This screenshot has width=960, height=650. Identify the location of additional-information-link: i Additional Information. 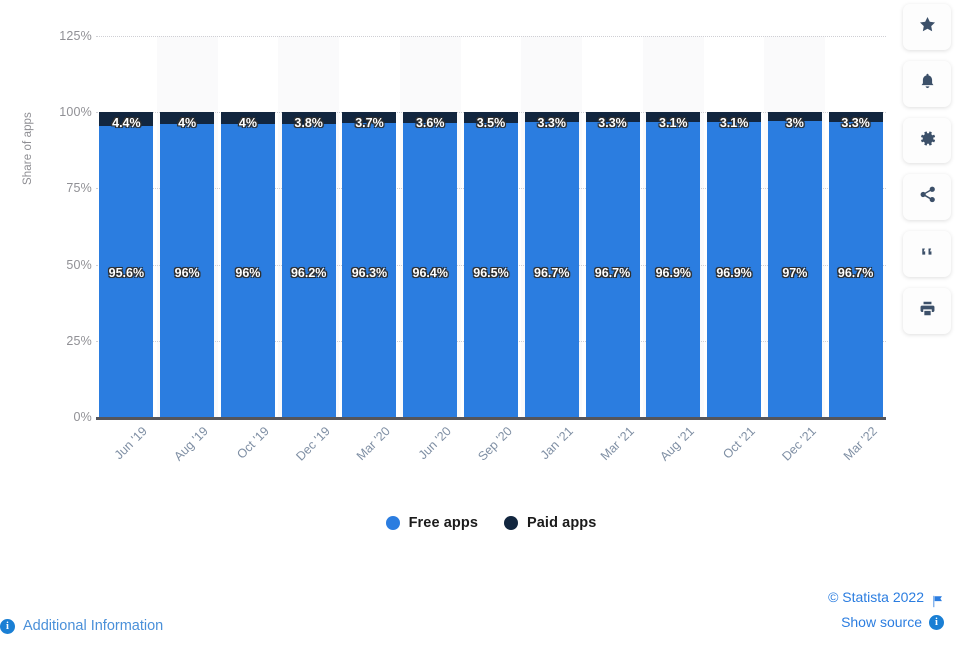
(81, 626).